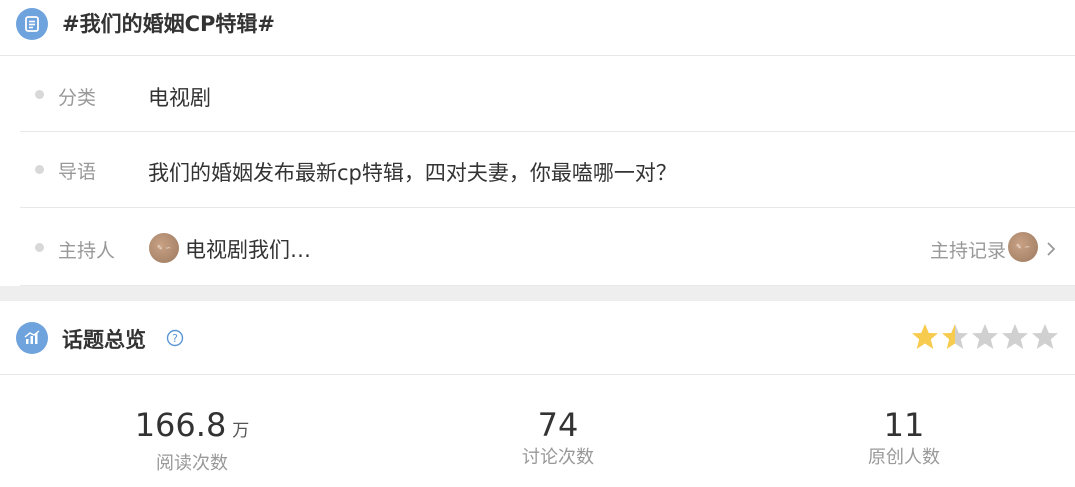 The height and width of the screenshot is (487, 1075). Describe the element at coordinates (180, 425) in the screenshot. I see `read-count-number: 166.8` at that location.